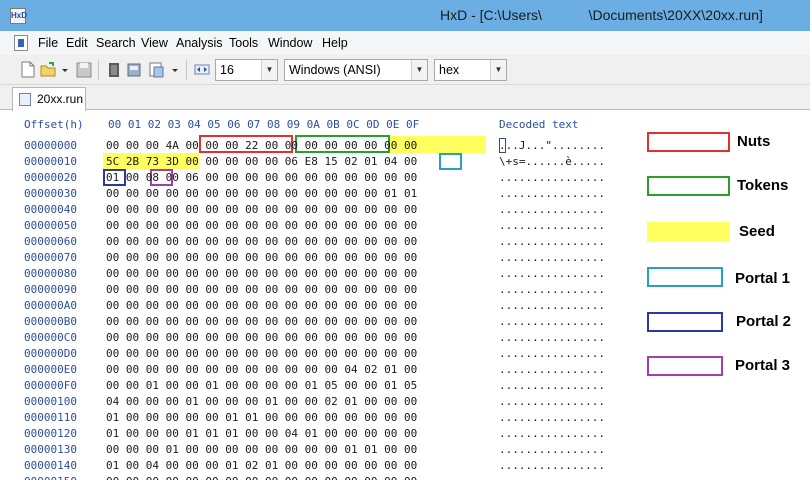 The height and width of the screenshot is (480, 810). What do you see at coordinates (243, 43) in the screenshot?
I see `menu-tools: Tools` at bounding box center [243, 43].